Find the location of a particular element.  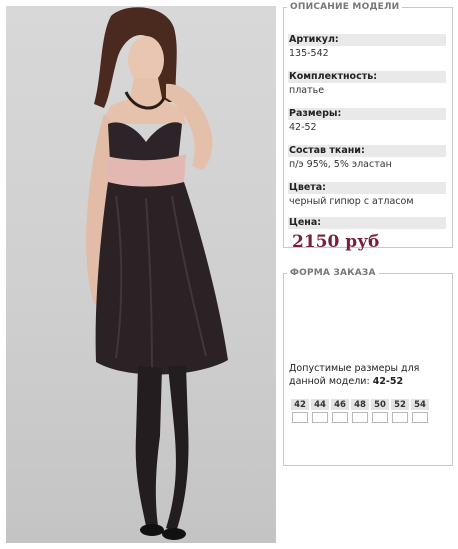

article-value: 135-542 is located at coordinates (309, 53).